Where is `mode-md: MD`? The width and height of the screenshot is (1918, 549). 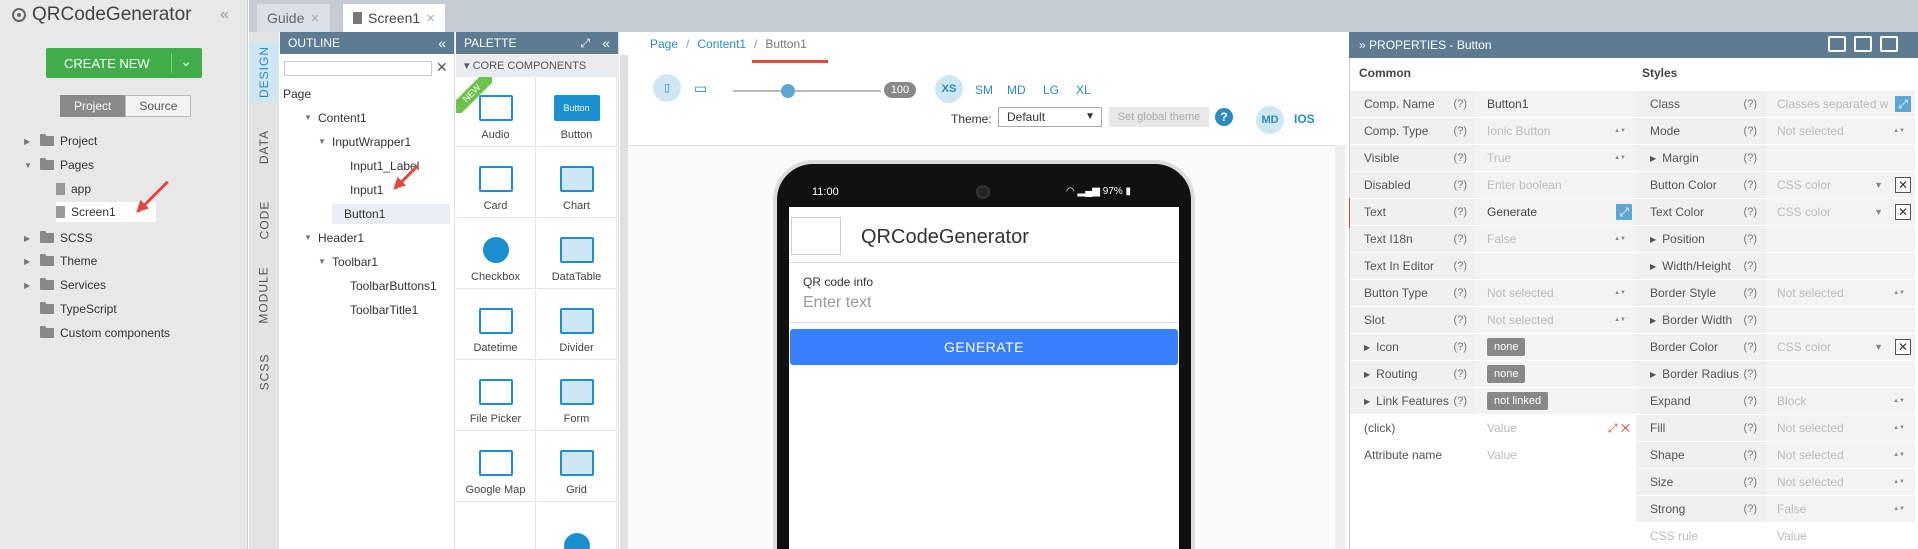
mode-md: MD is located at coordinates (1270, 120).